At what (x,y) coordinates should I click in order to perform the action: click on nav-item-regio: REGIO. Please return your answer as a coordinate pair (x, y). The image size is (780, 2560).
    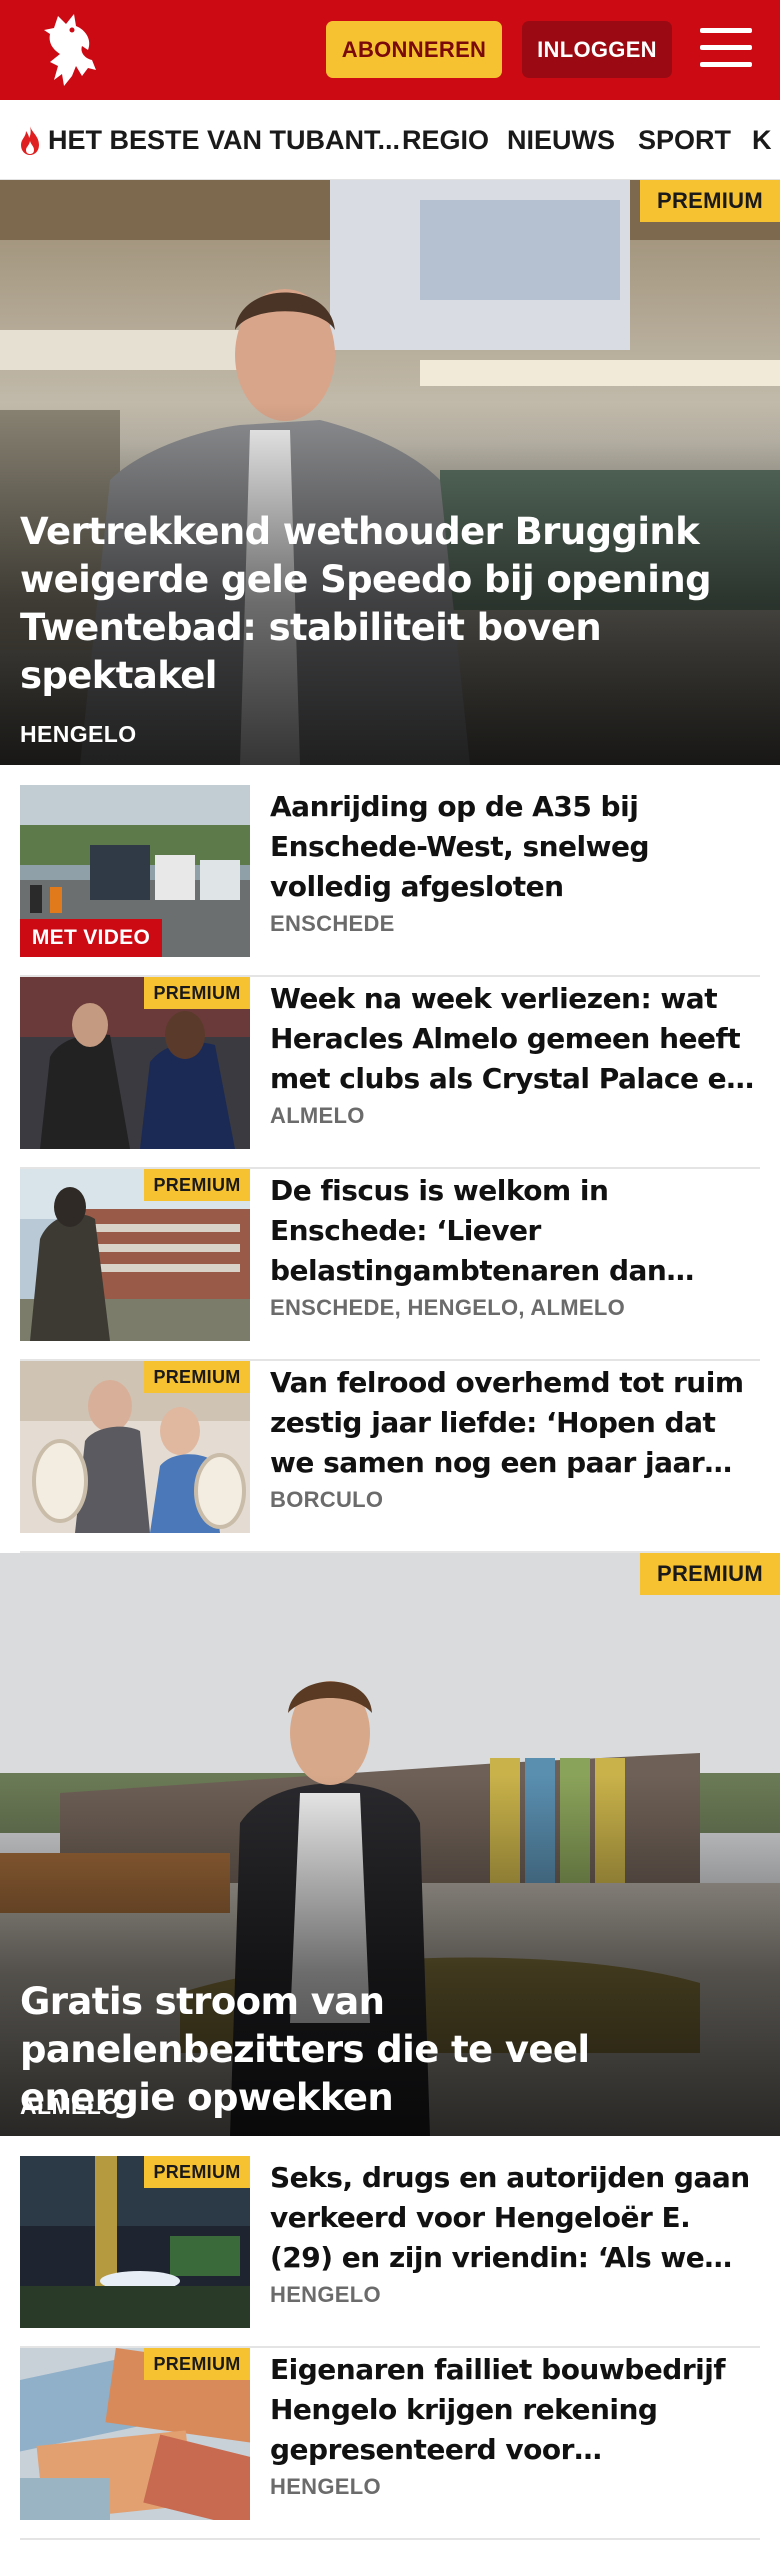
    Looking at the image, I should click on (445, 139).